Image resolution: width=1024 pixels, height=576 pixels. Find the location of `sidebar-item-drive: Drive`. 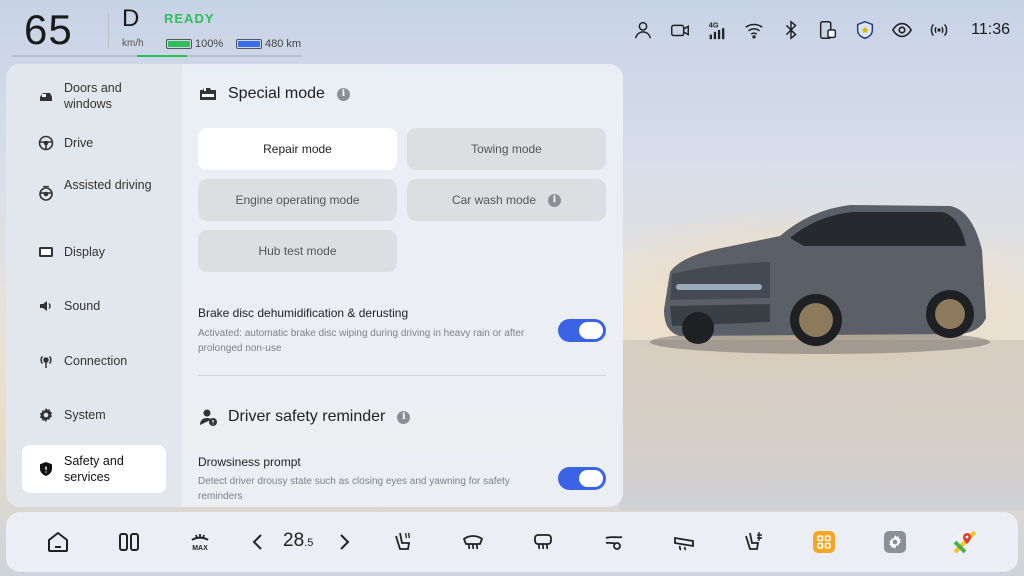

sidebar-item-drive: Drive is located at coordinates (94, 143).